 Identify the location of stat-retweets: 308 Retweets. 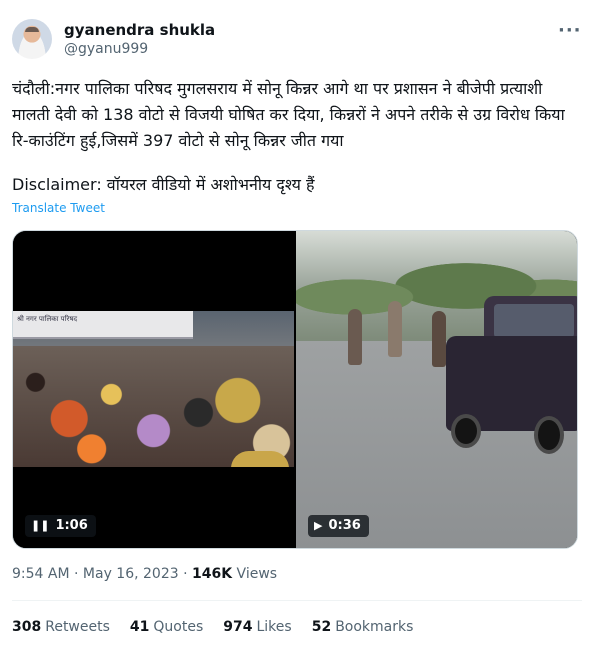
(61, 627).